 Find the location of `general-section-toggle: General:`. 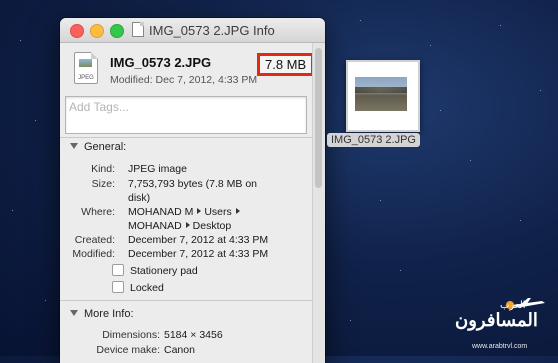

general-section-toggle: General: is located at coordinates (98, 147).